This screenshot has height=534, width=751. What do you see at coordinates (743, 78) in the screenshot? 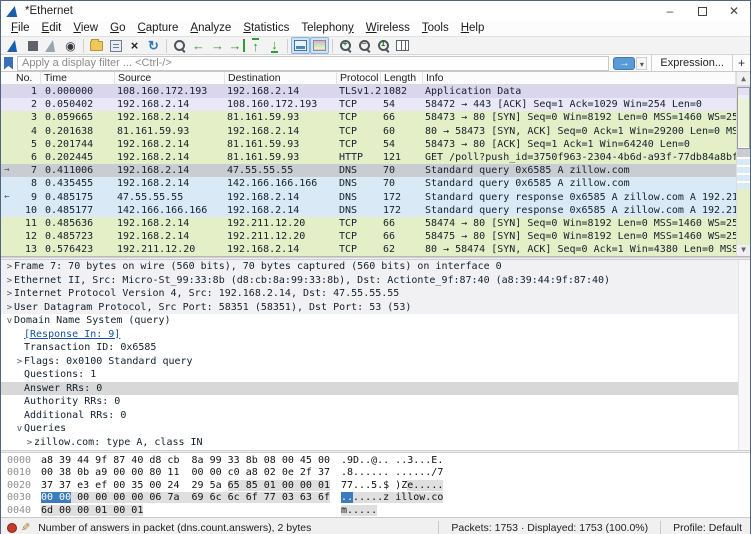
I see `scroll-up-icon: ▲` at bounding box center [743, 78].